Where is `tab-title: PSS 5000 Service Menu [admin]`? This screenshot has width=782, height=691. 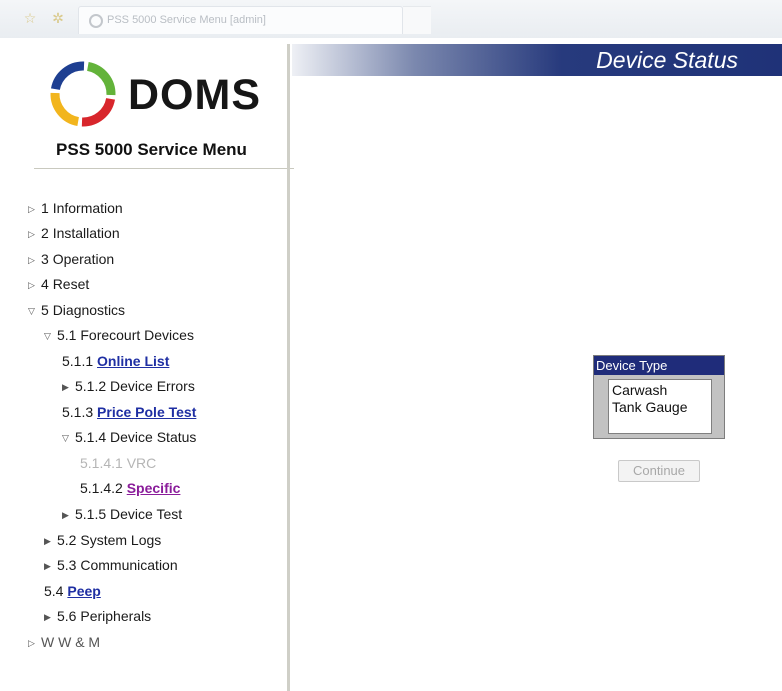
tab-title: PSS 5000 Service Menu [admin] is located at coordinates (186, 20).